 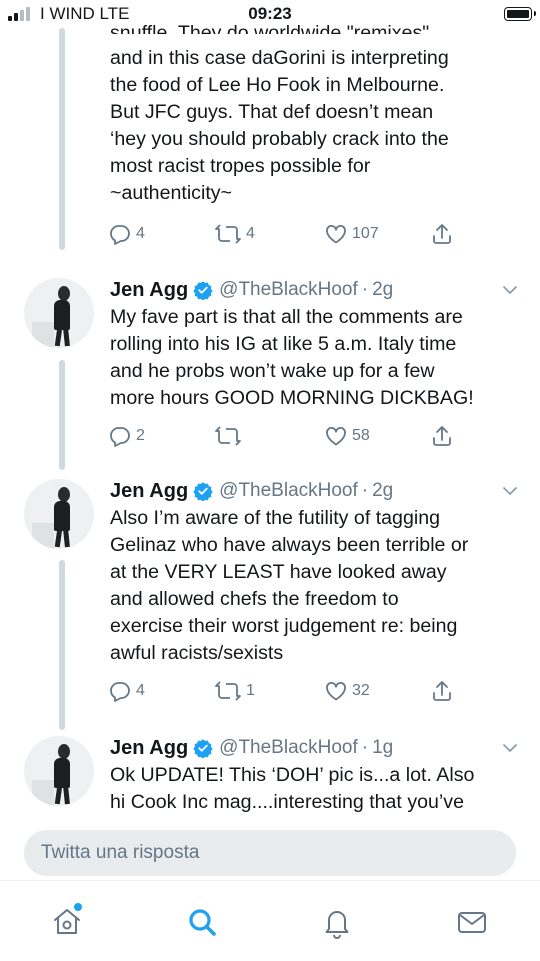 What do you see at coordinates (250, 690) in the screenshot?
I see `retweet-count: 1` at bounding box center [250, 690].